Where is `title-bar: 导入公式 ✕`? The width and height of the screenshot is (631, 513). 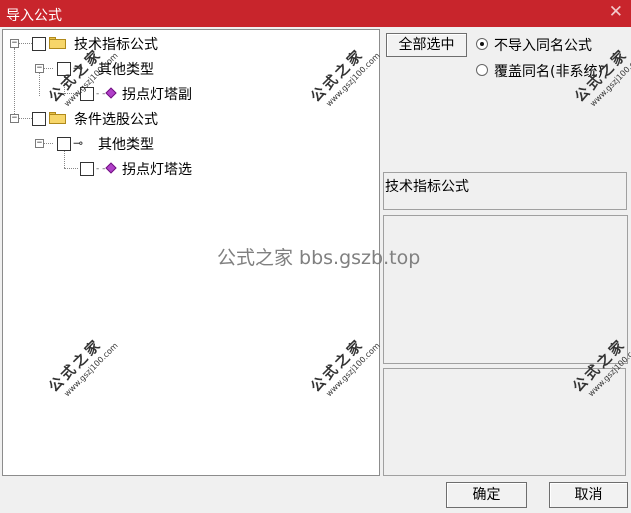 title-bar: 导入公式 ✕ is located at coordinates (315, 13).